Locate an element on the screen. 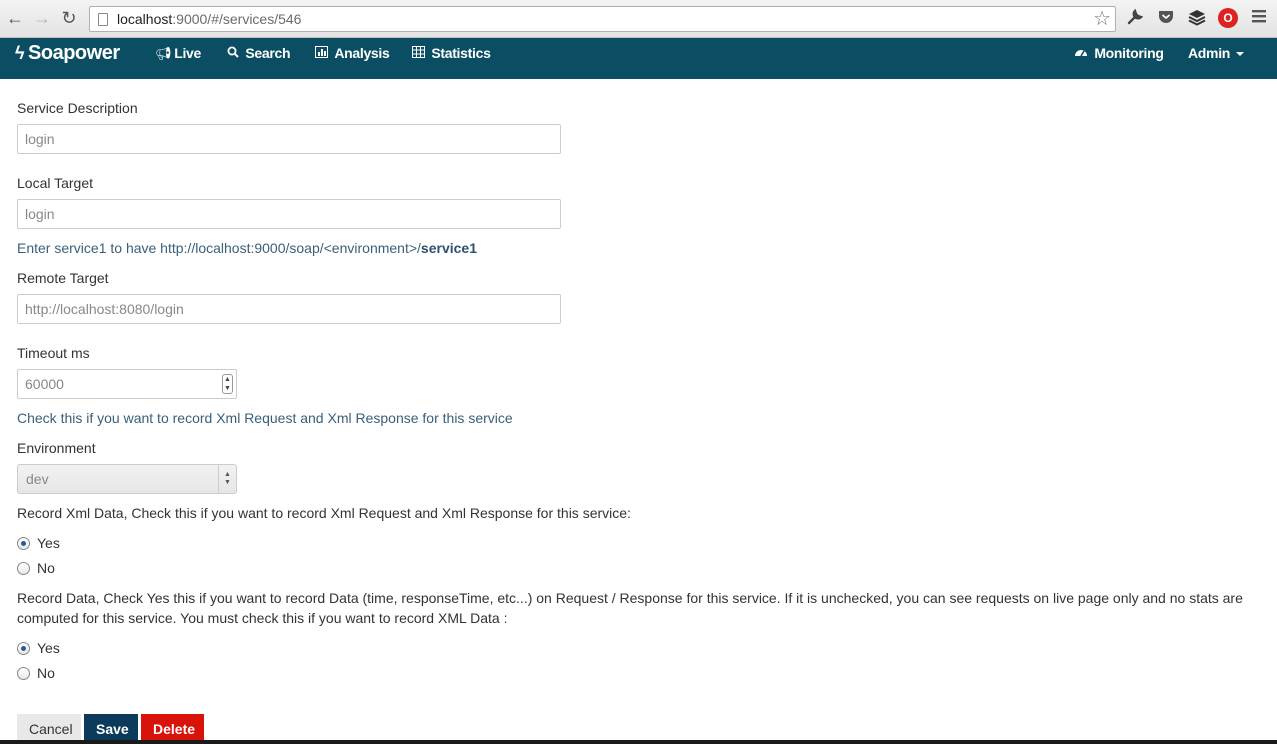  dashboard-icon is located at coordinates (1082, 53).